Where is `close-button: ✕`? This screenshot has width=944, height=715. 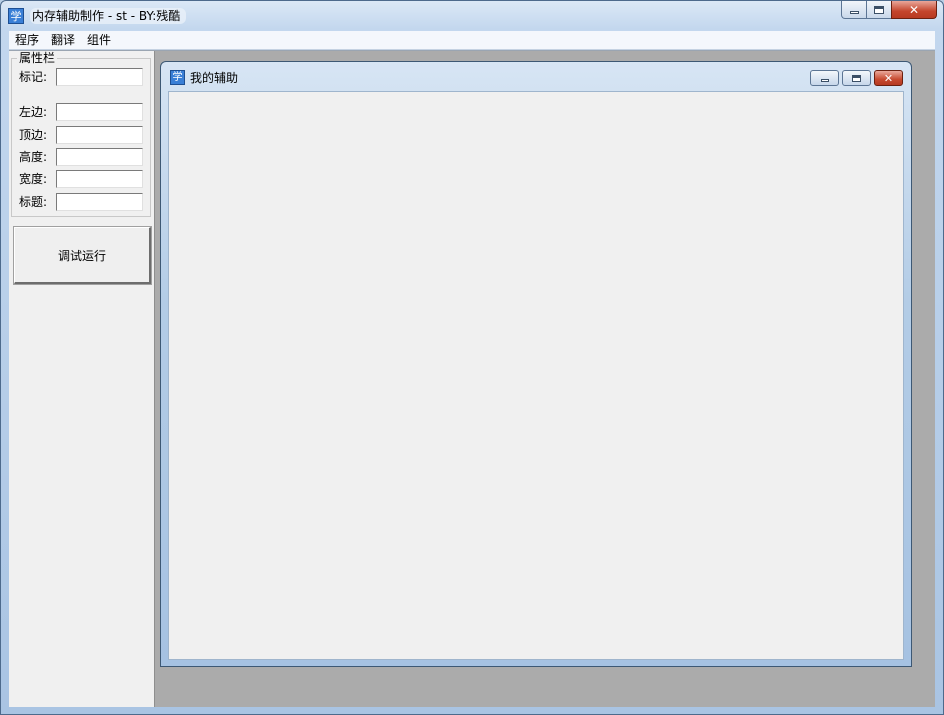
close-button: ✕ is located at coordinates (914, 10).